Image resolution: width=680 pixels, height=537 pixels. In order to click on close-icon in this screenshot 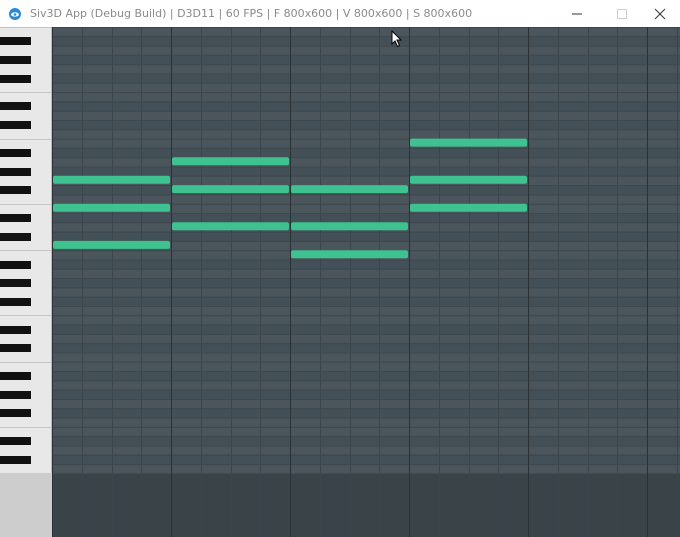, I will do `click(660, 14)`.